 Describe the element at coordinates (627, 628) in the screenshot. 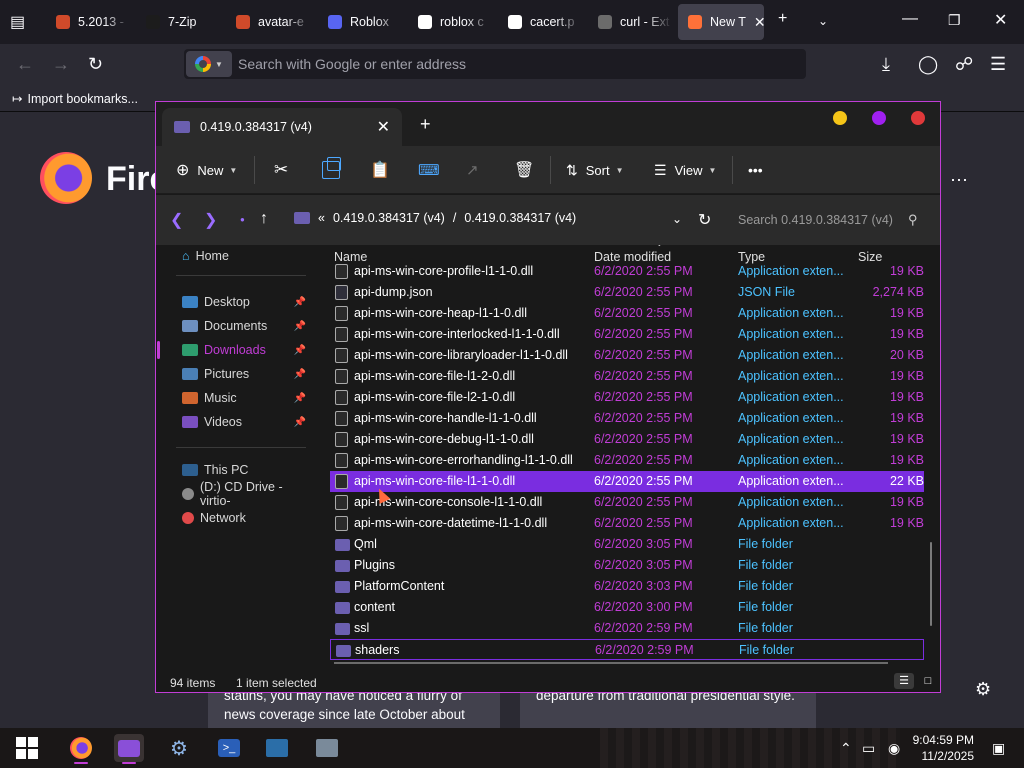

I see `folder-row: ssl 6/2/2020 2:59 PM File folder` at that location.